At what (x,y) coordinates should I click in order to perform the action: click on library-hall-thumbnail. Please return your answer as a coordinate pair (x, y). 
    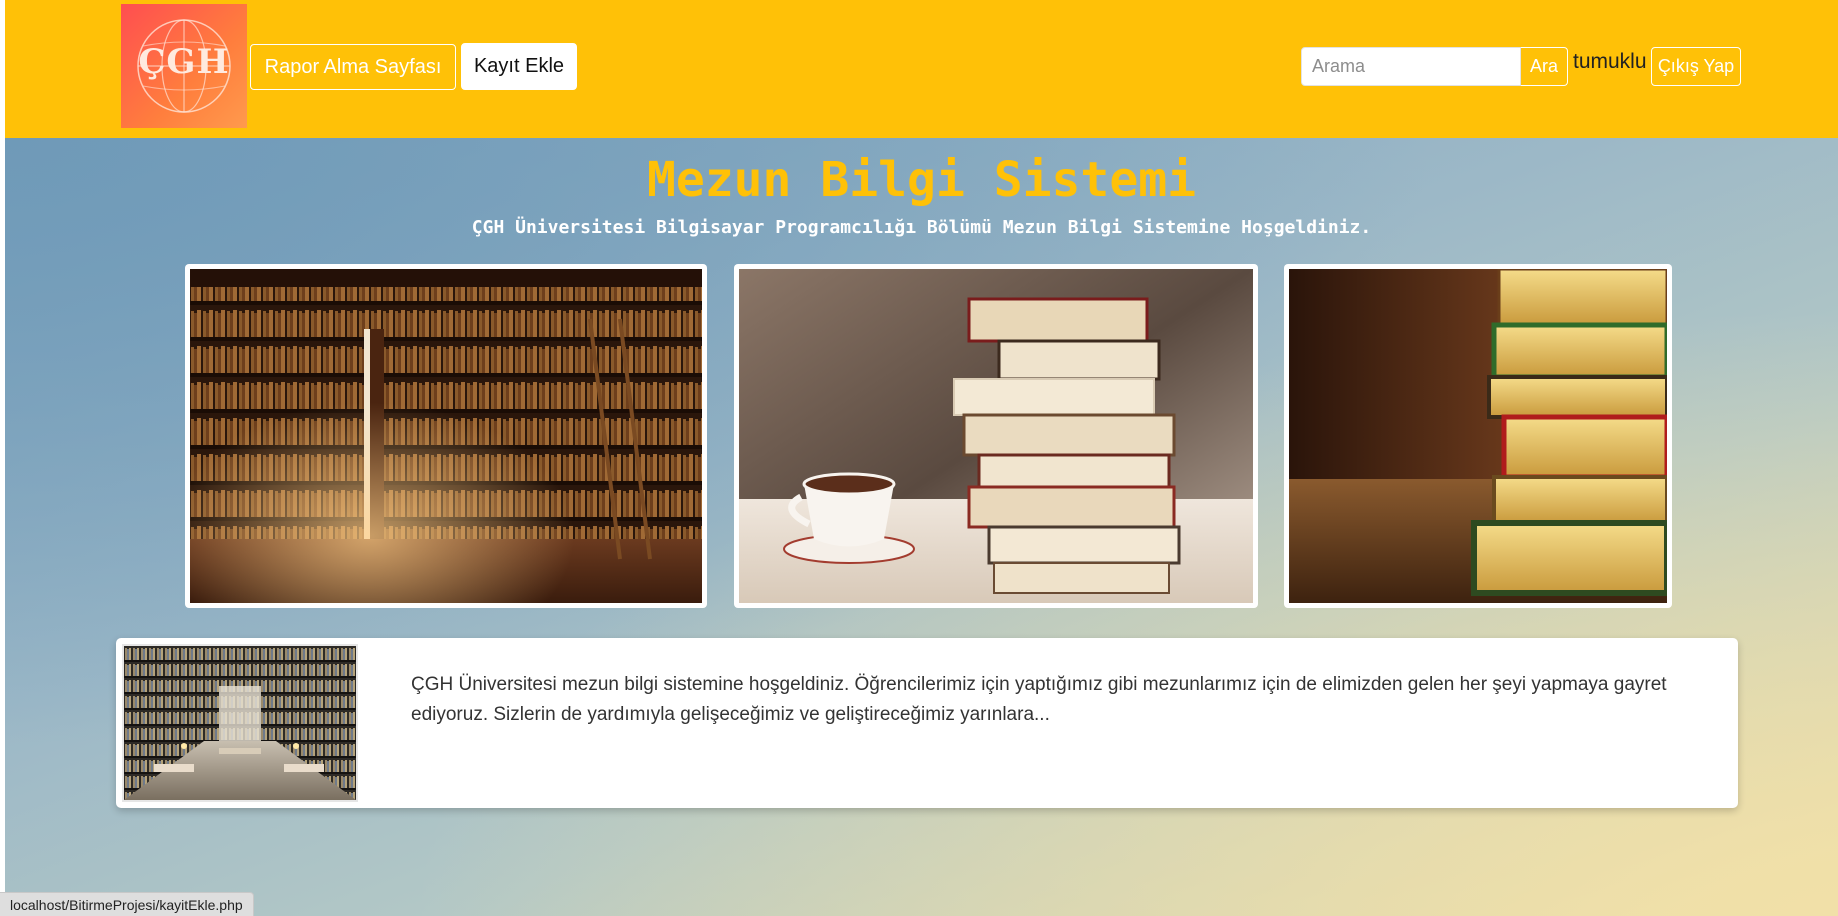
    Looking at the image, I should click on (240, 723).